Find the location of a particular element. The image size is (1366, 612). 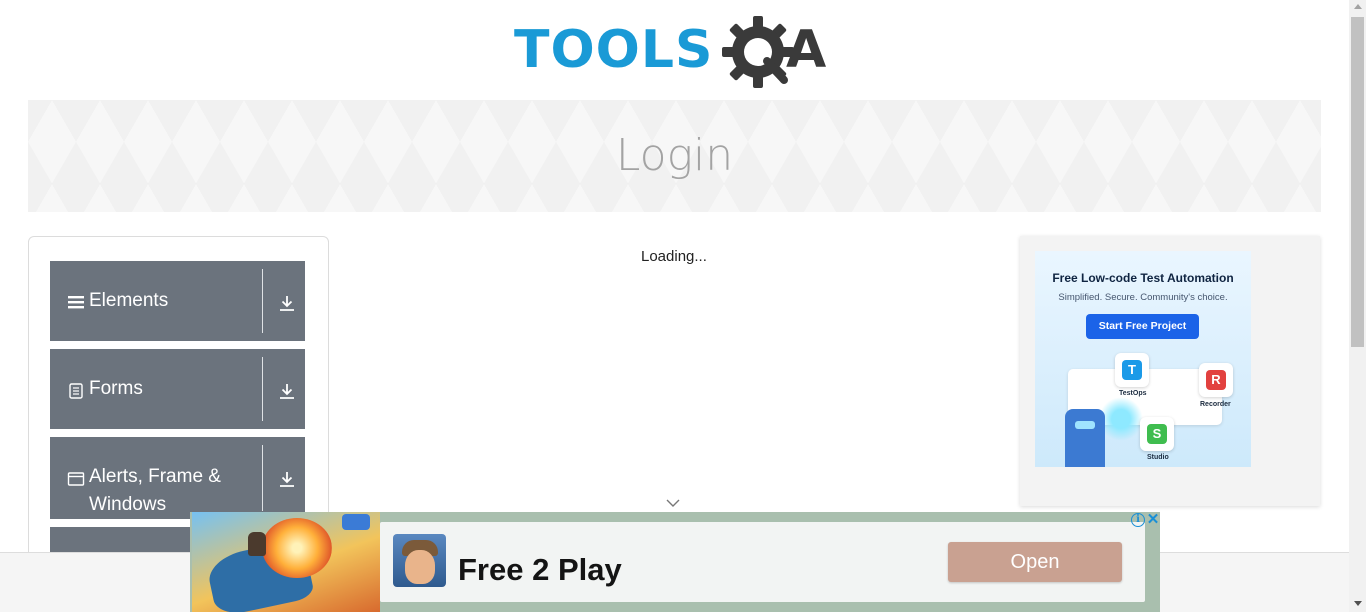

scroll-thumb is located at coordinates (1357, 182).